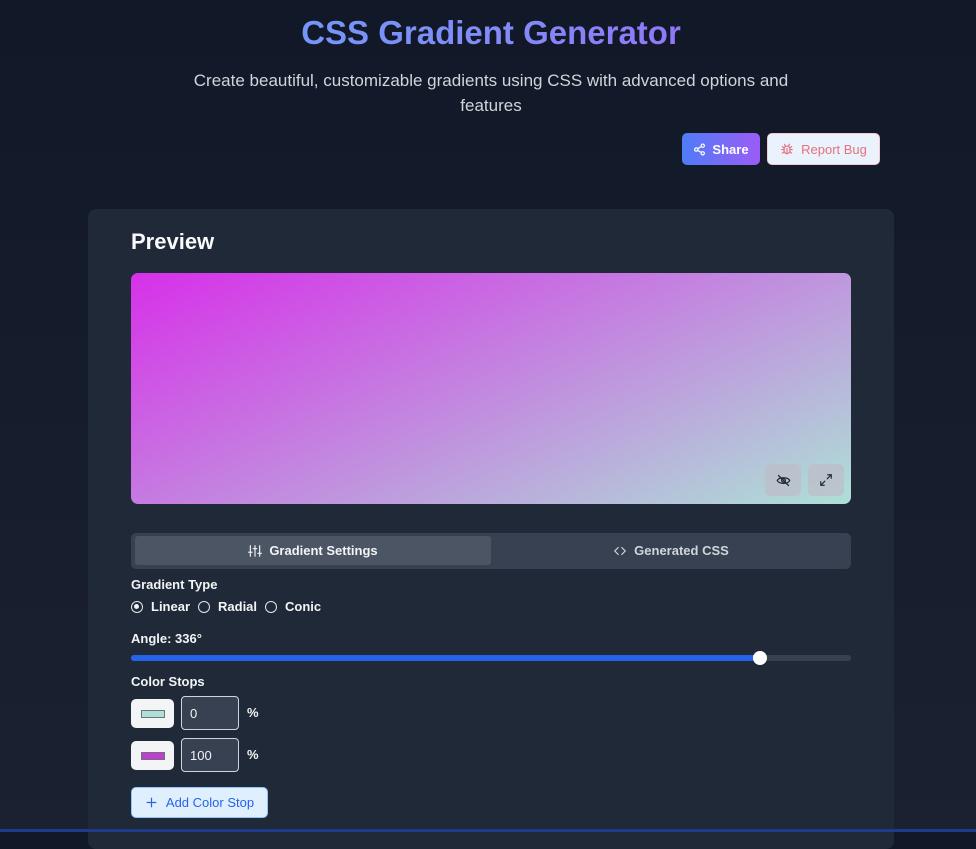  Describe the element at coordinates (253, 712) in the screenshot. I see `color-stop-unit-1: %` at that location.